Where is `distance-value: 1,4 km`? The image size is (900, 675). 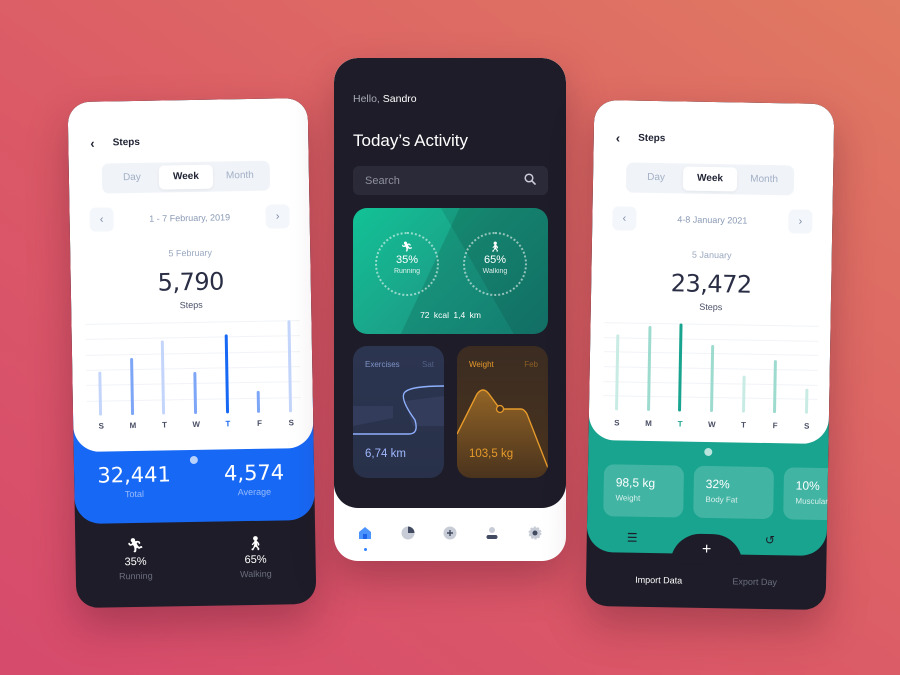 distance-value: 1,4 km is located at coordinates (467, 315).